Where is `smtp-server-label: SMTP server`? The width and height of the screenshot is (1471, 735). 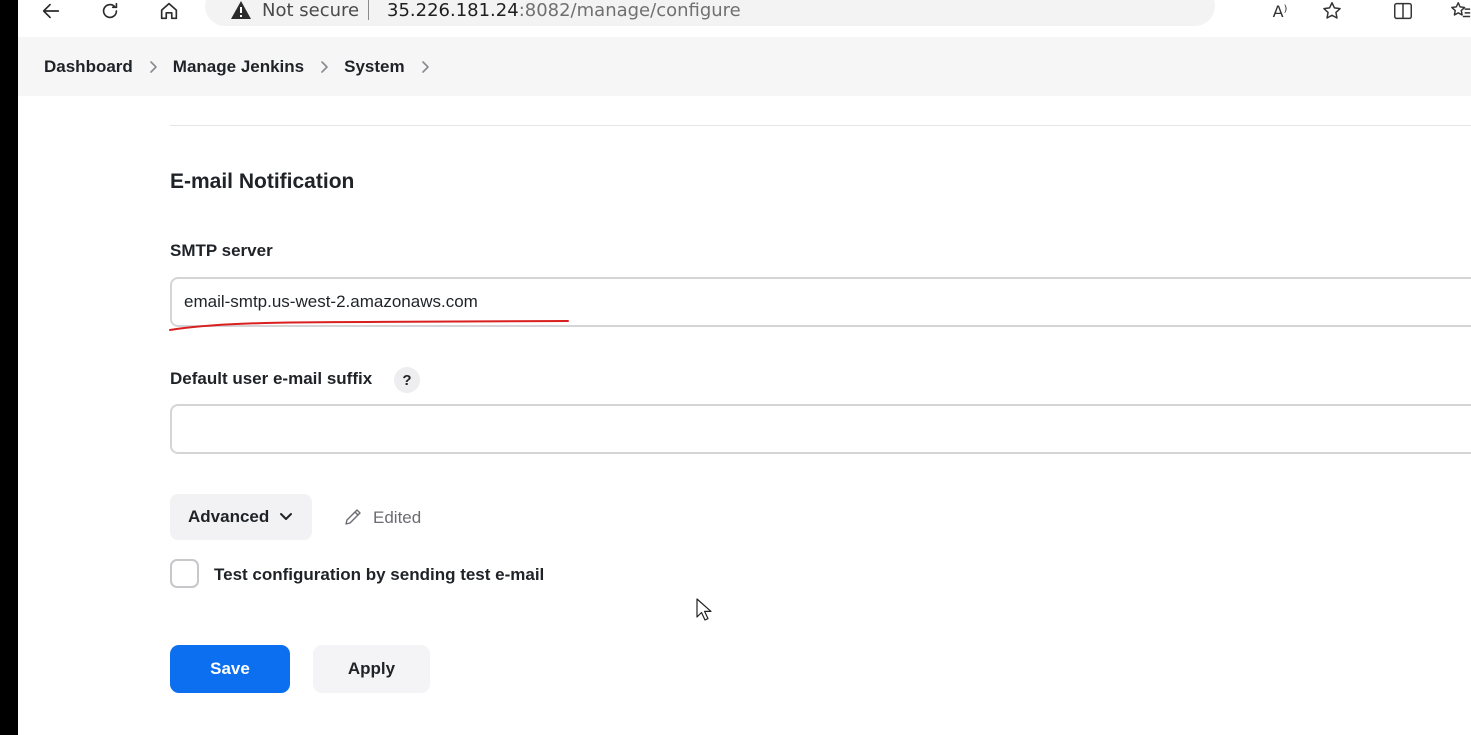 smtp-server-label: SMTP server is located at coordinates (221, 250).